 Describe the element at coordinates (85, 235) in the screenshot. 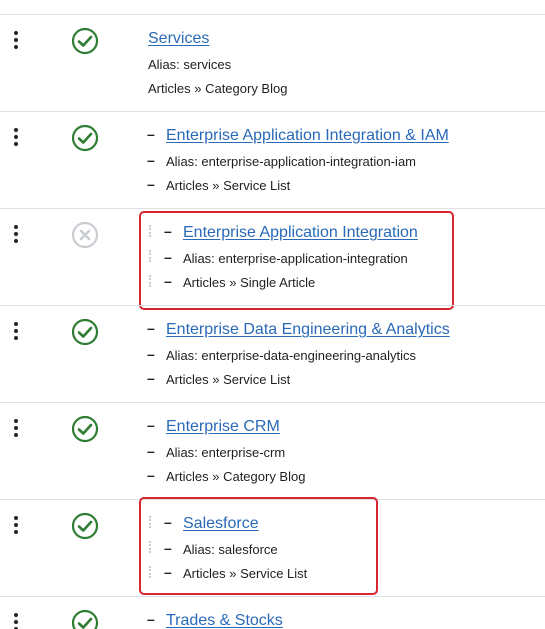

I see `x-circle-icon` at that location.